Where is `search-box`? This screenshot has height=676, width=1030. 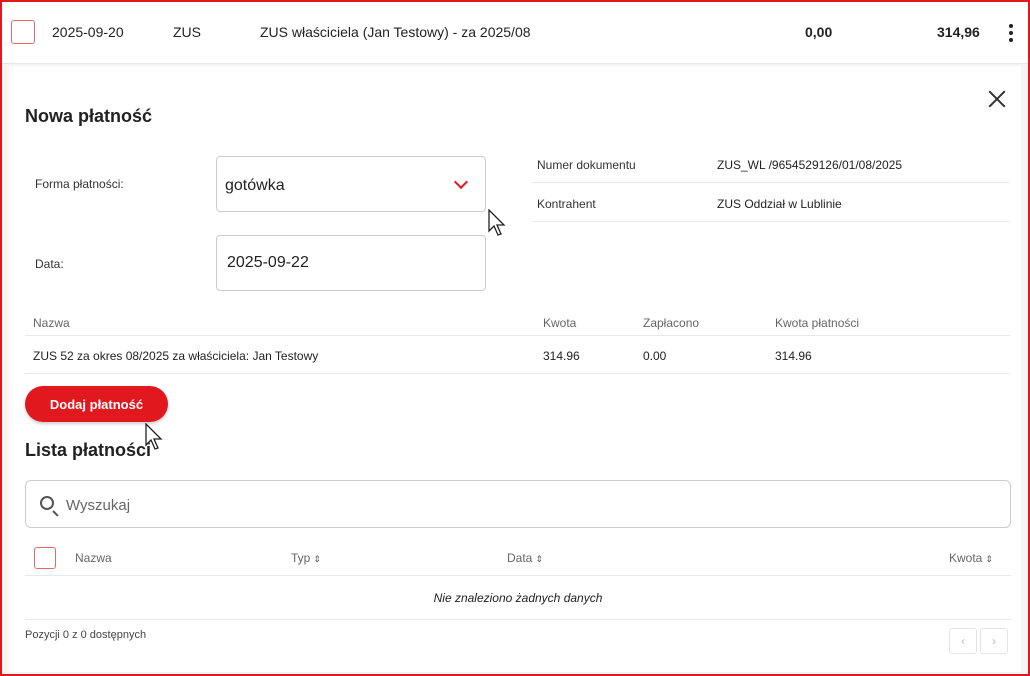 search-box is located at coordinates (518, 504).